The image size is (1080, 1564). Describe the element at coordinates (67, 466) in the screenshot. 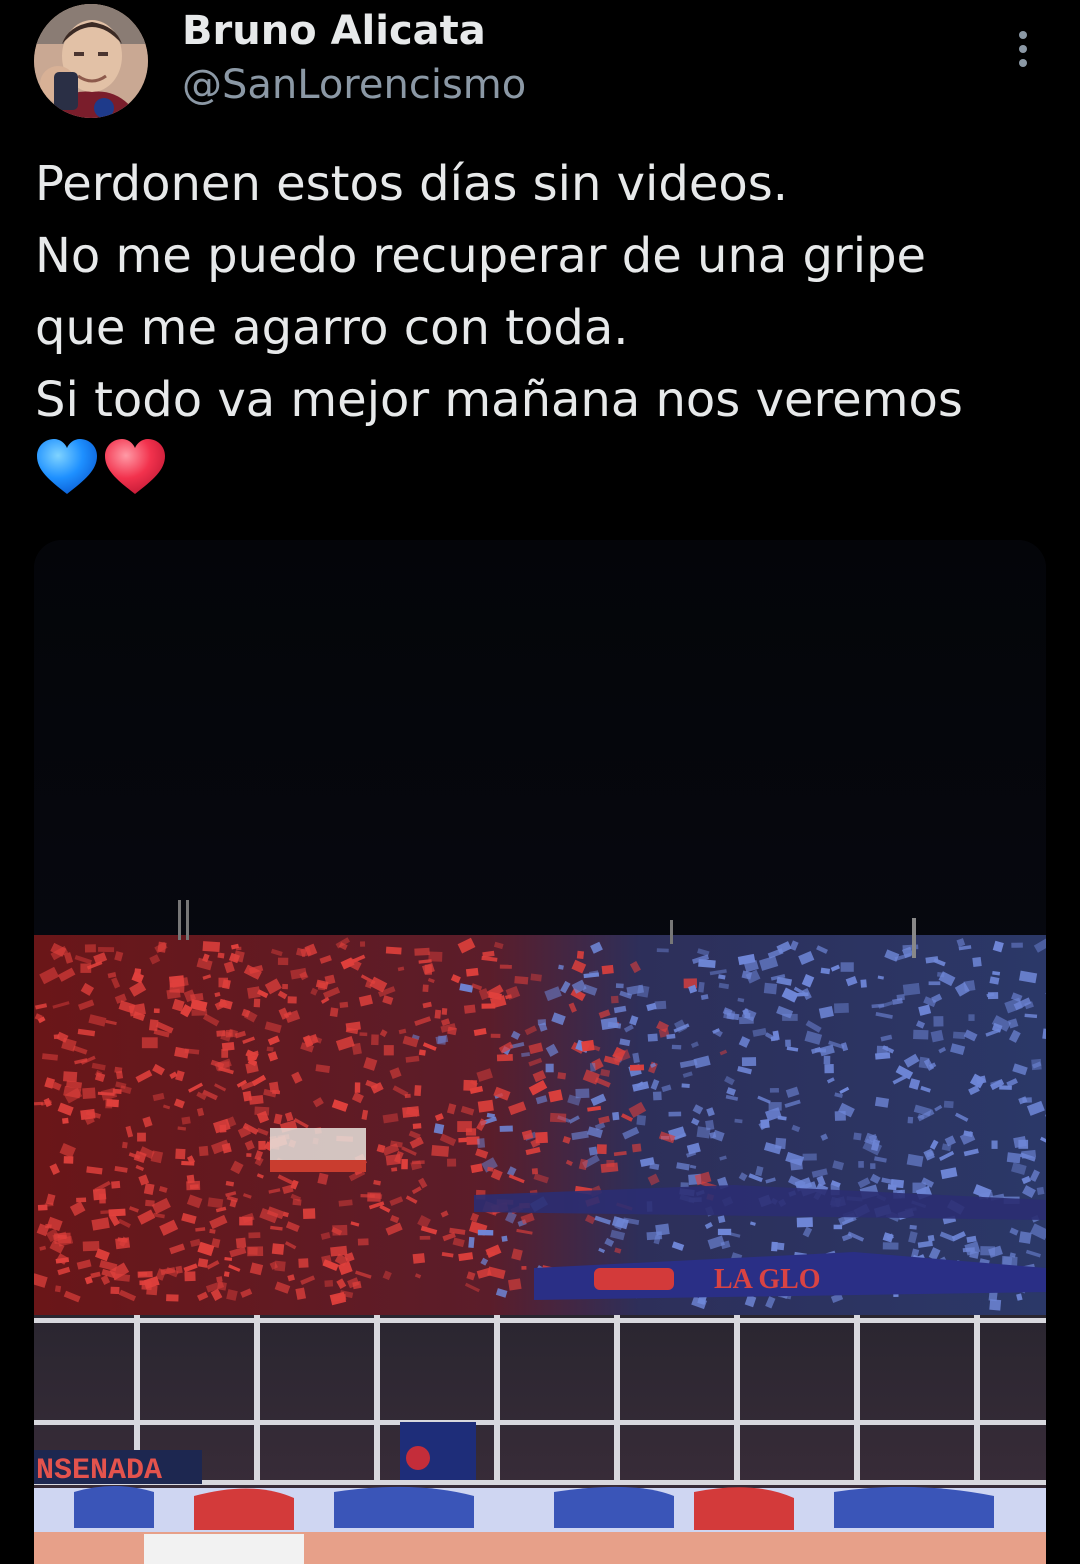

I see `blue-heart-icon` at that location.